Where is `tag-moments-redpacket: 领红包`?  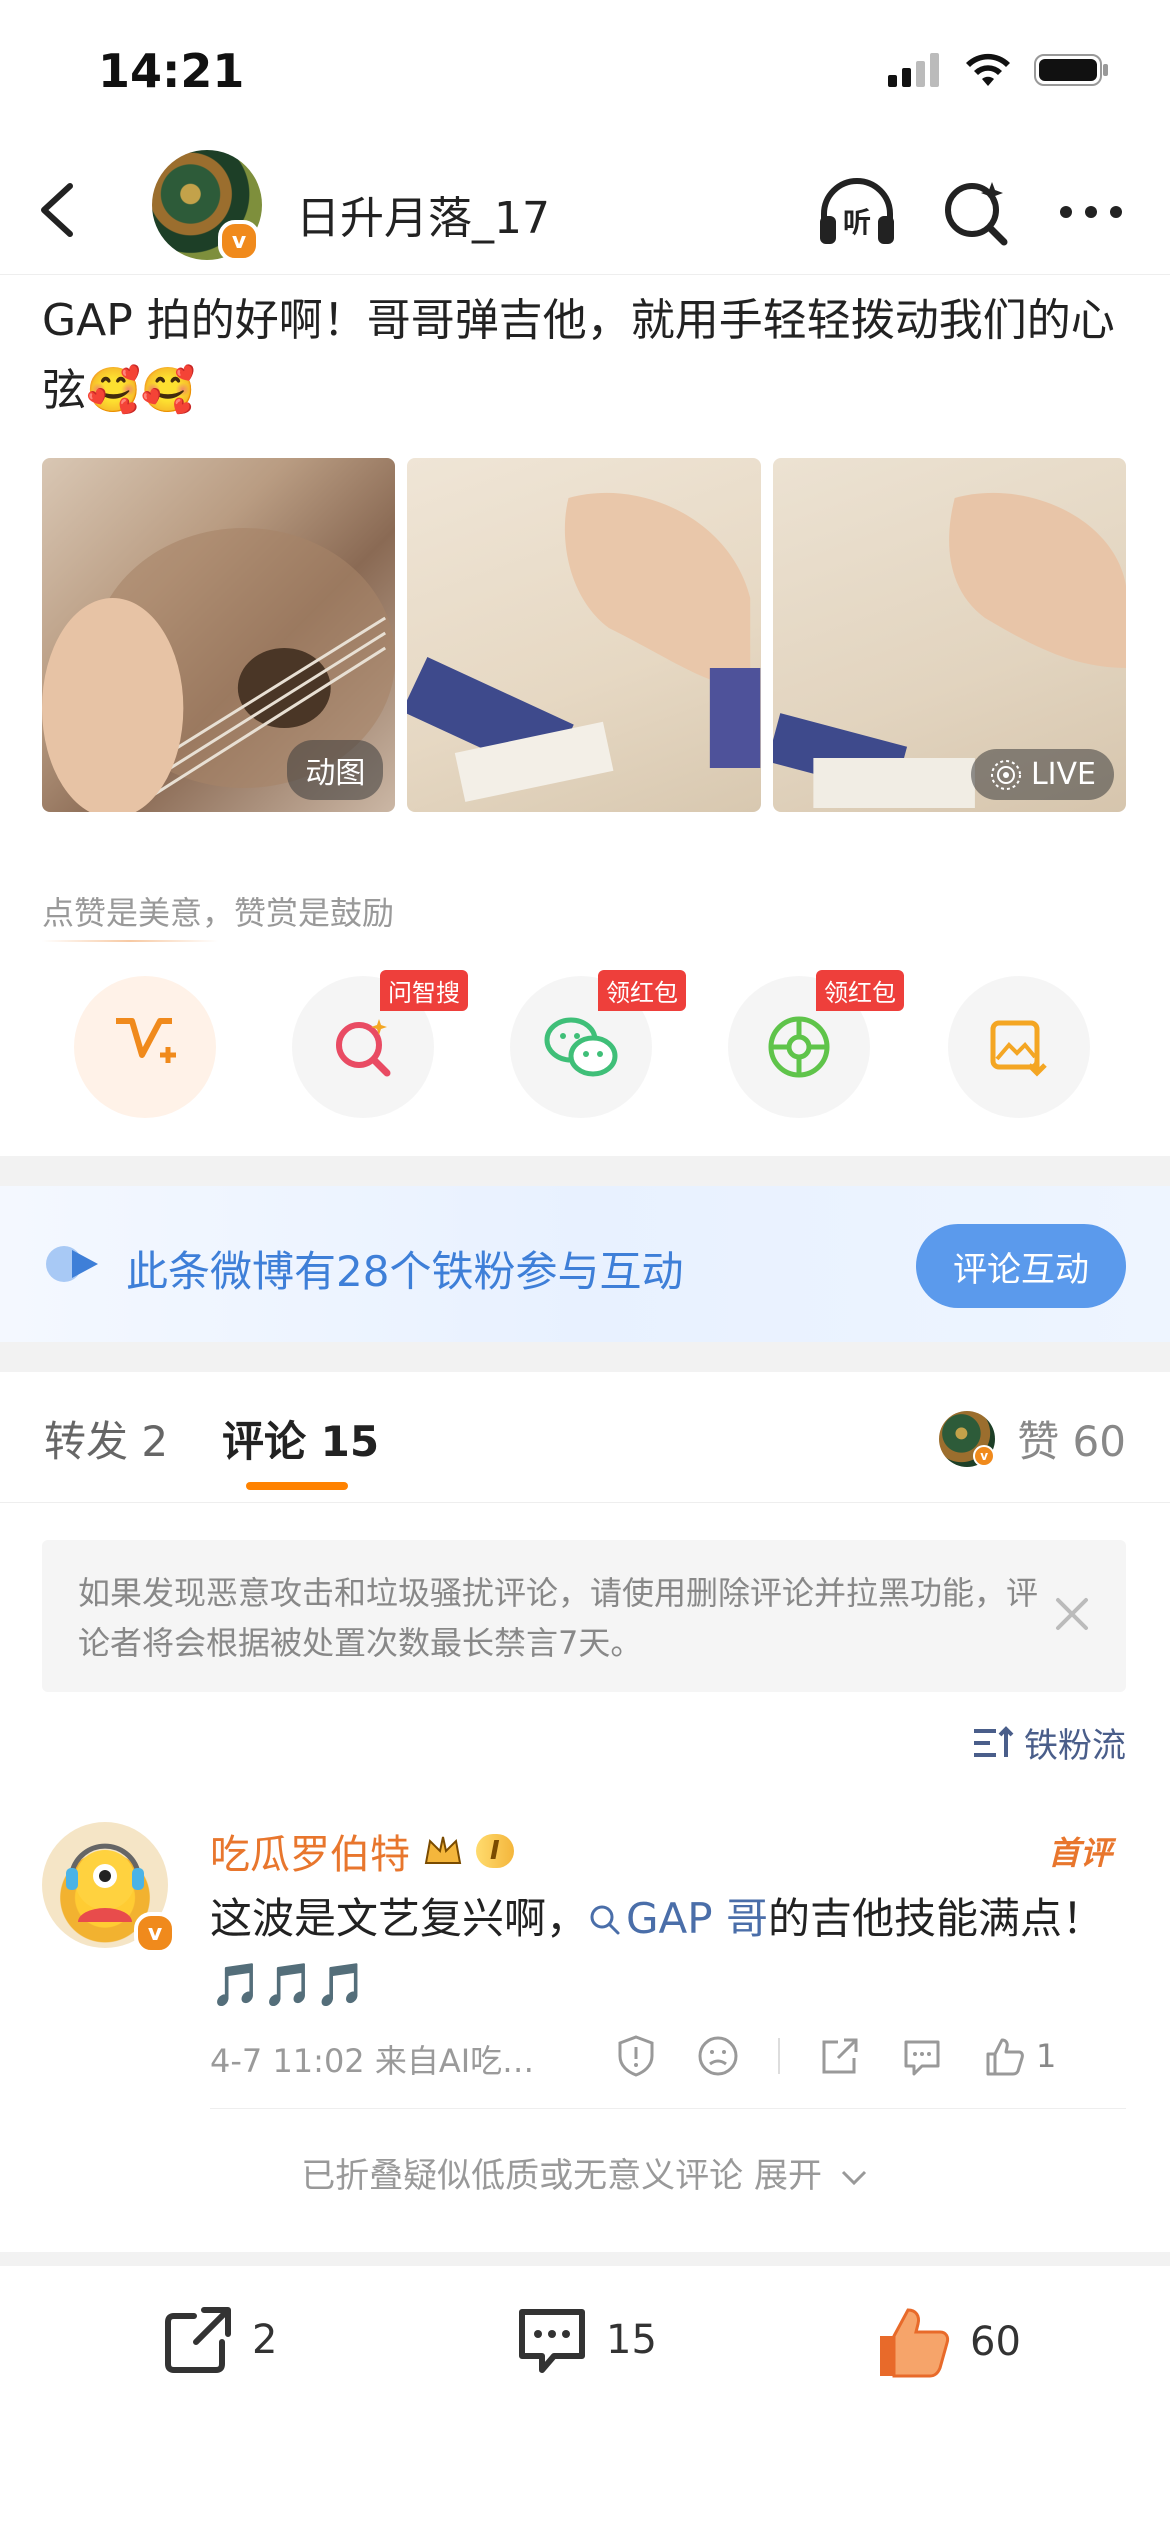 tag-moments-redpacket: 领红包 is located at coordinates (860, 990).